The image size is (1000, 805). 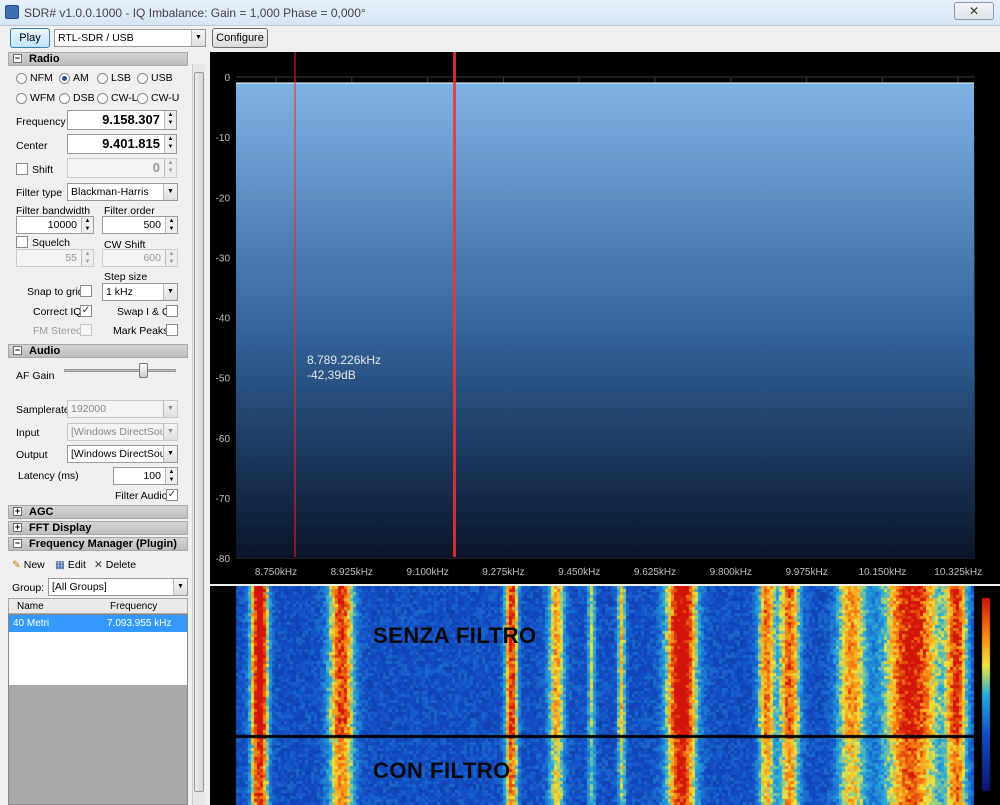 I want to click on app-icon, so click(x=12, y=12).